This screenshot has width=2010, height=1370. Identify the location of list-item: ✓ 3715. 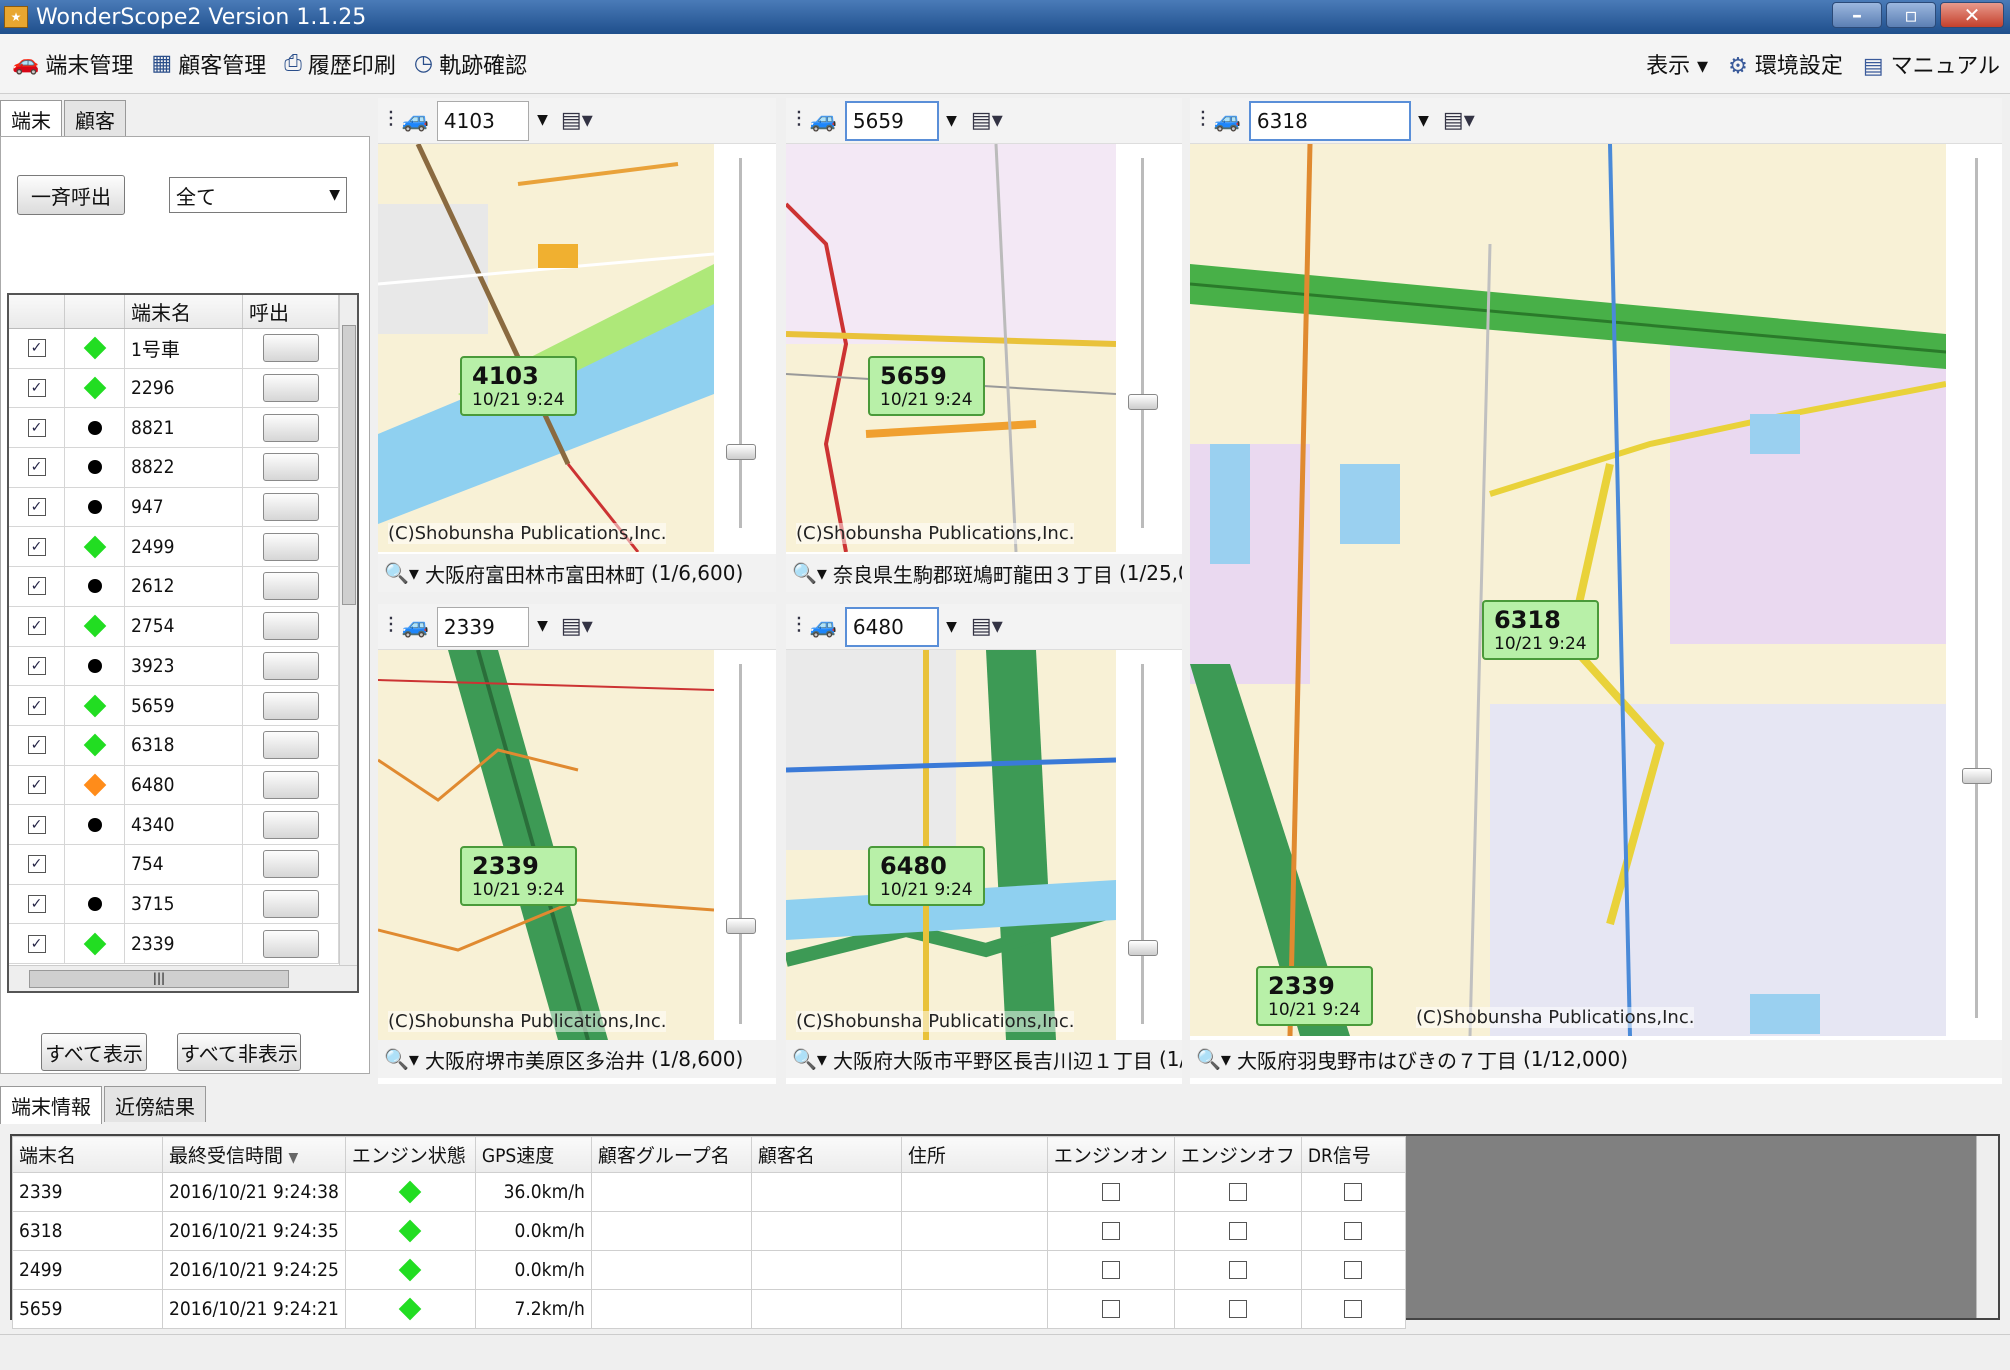
(174, 904).